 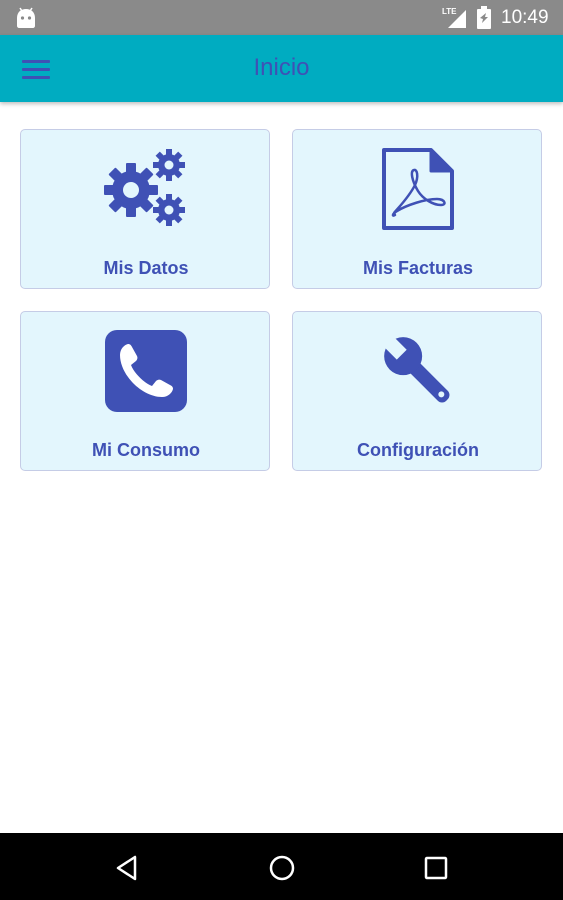 What do you see at coordinates (416, 369) in the screenshot?
I see `wrench-icon` at bounding box center [416, 369].